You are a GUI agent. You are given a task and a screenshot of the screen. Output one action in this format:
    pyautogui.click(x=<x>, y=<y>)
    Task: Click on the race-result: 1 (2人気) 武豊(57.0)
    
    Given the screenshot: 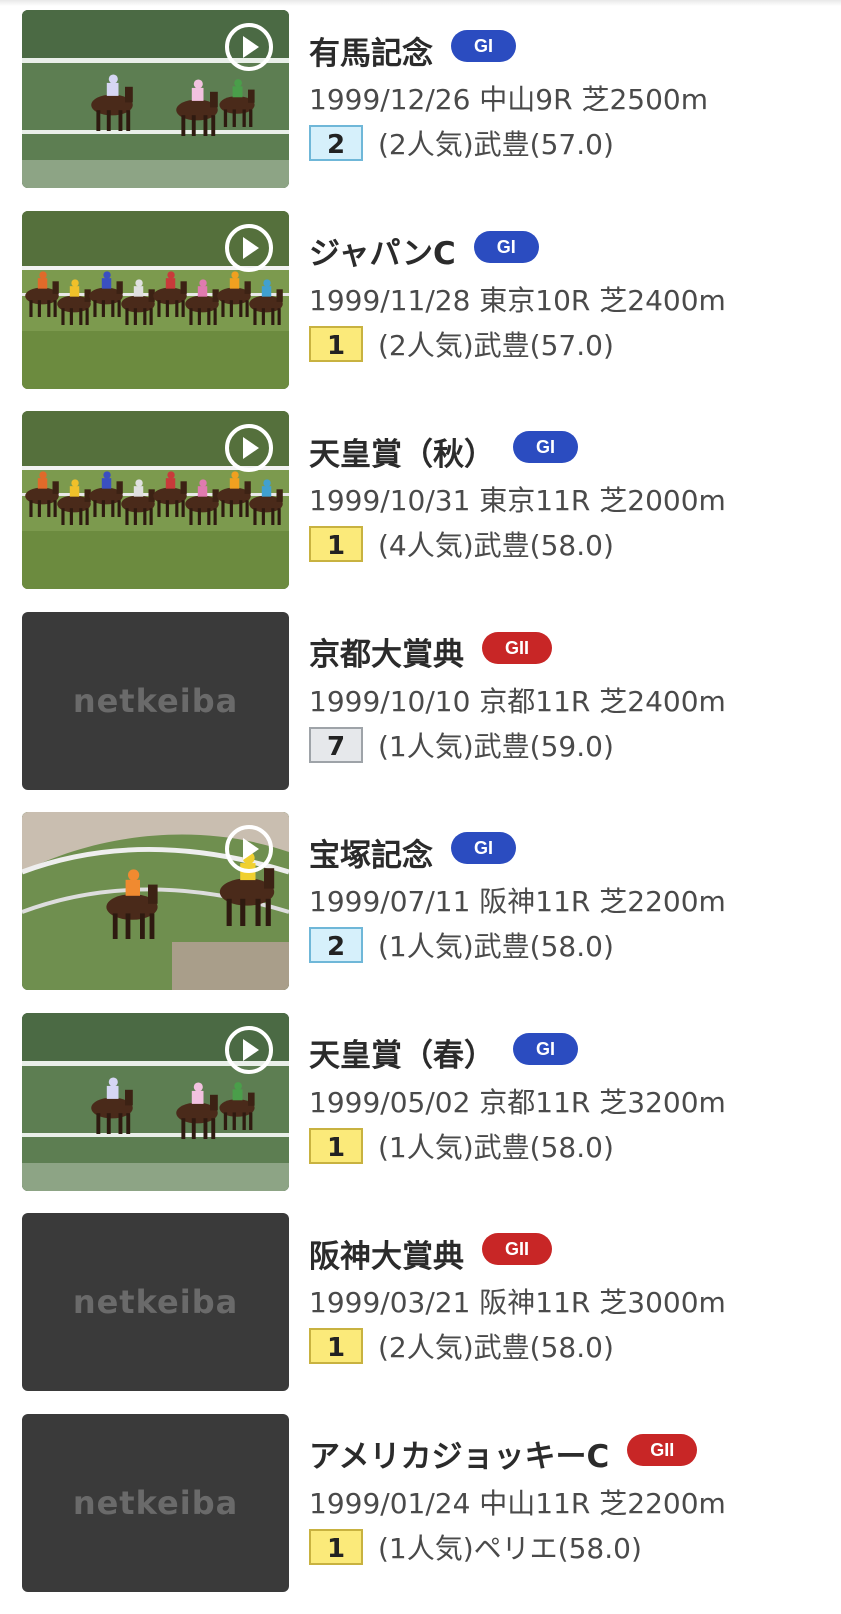 What is the action you would take?
    pyautogui.click(x=574, y=344)
    